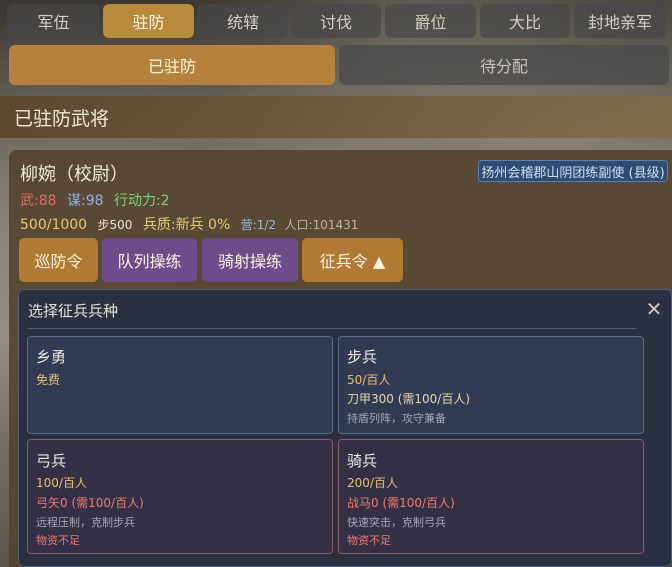 This screenshot has width=672, height=567. I want to click on unit-description: 持盾列阵，攻守兼备, so click(396, 418).